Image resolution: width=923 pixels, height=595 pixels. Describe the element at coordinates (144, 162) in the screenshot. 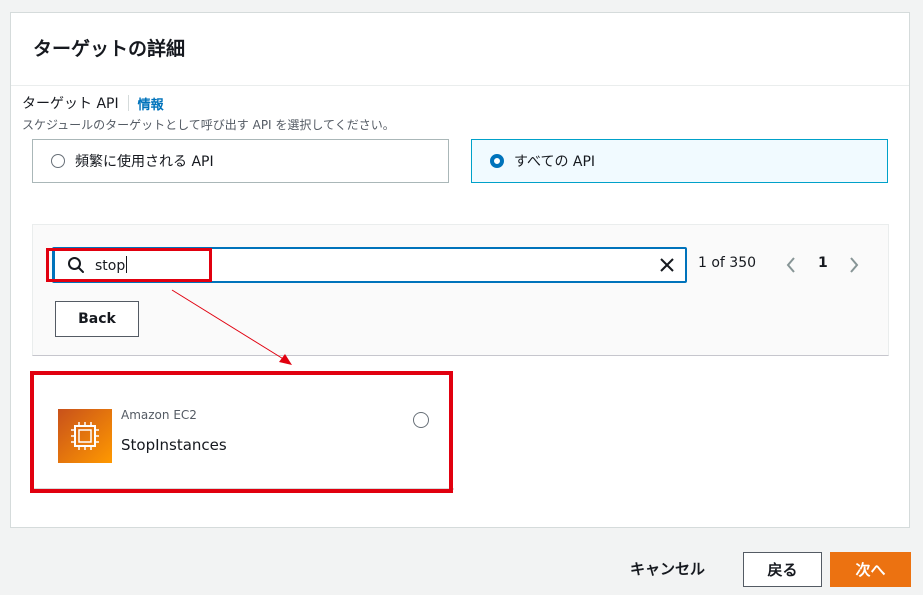

I see `frequent-api-label: 頻繁に使用される API` at that location.